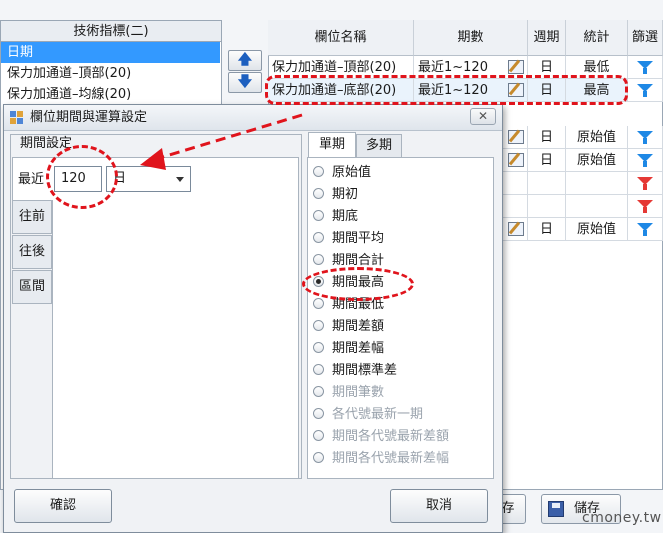  What do you see at coordinates (439, 506) in the screenshot?
I see `cancel-button: 取消` at bounding box center [439, 506].